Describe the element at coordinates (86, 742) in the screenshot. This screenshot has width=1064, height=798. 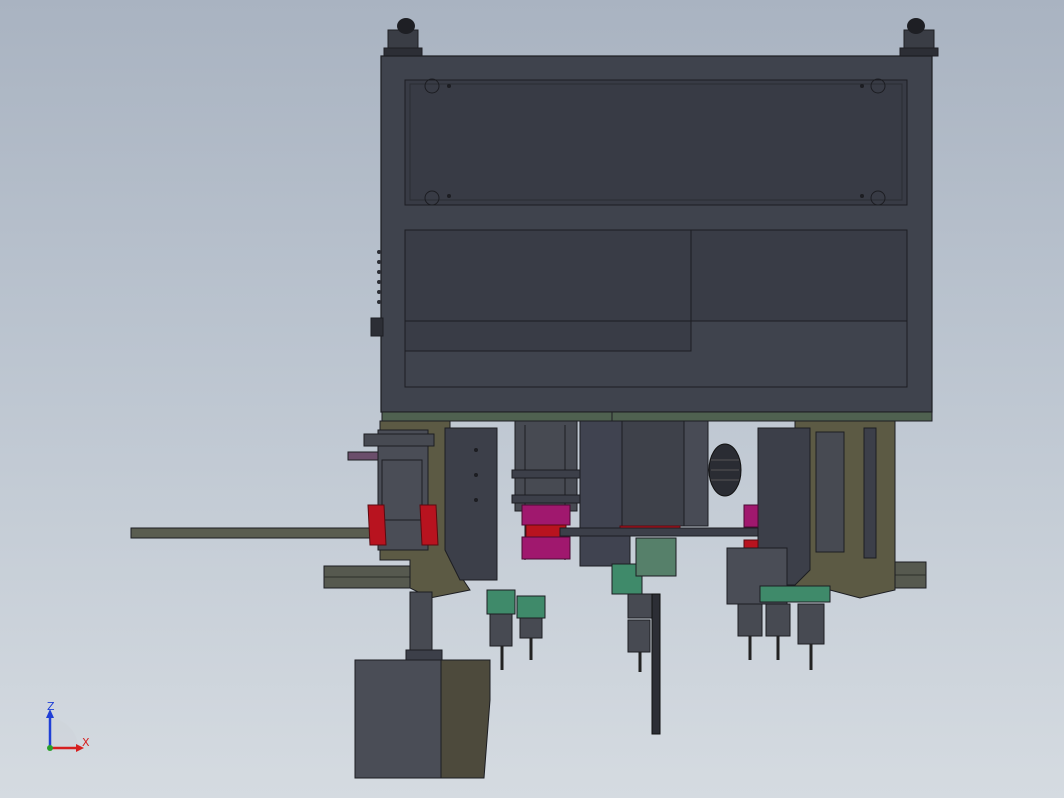
I see `x-axis-label: X` at that location.